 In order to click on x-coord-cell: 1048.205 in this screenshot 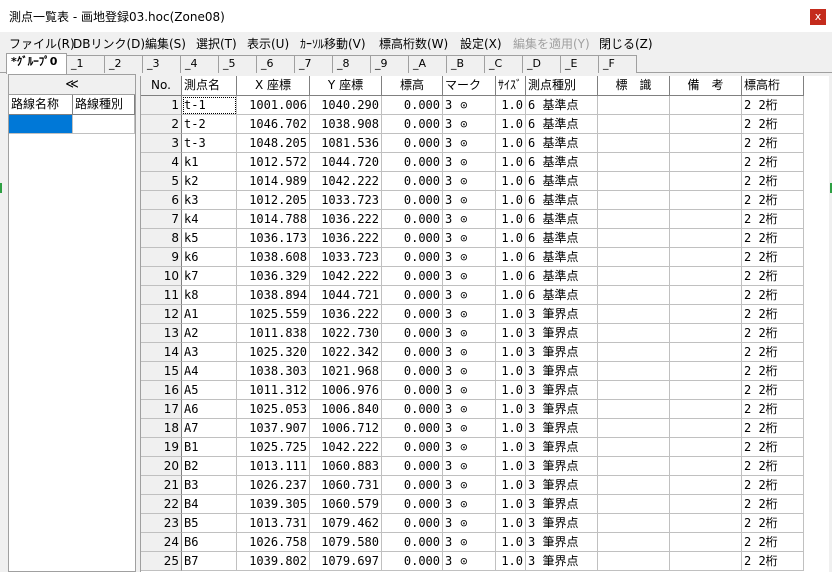, I will do `click(273, 143)`.